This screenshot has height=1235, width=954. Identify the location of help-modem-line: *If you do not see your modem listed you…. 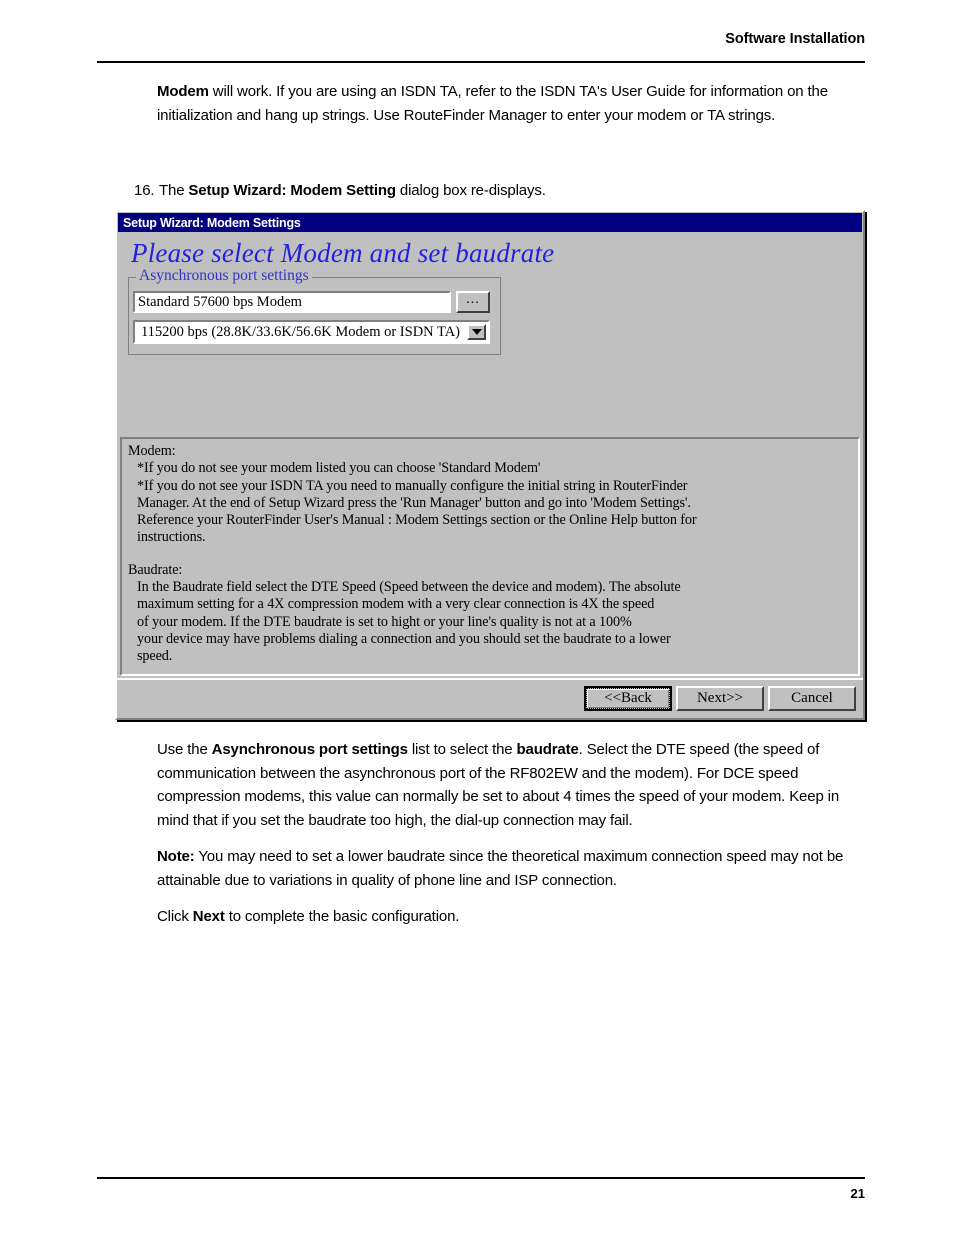
(339, 468).